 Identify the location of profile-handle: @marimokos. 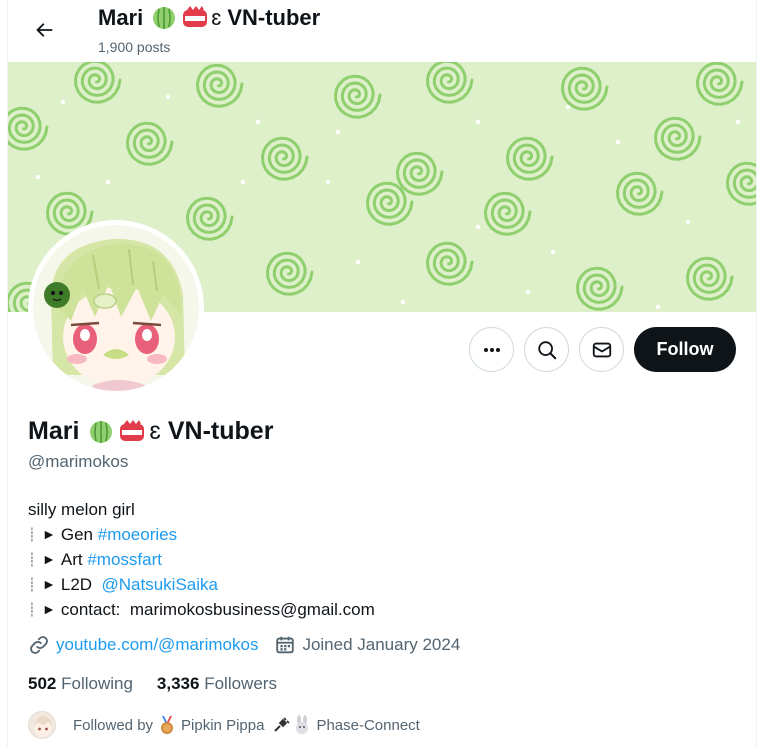
(78, 461).